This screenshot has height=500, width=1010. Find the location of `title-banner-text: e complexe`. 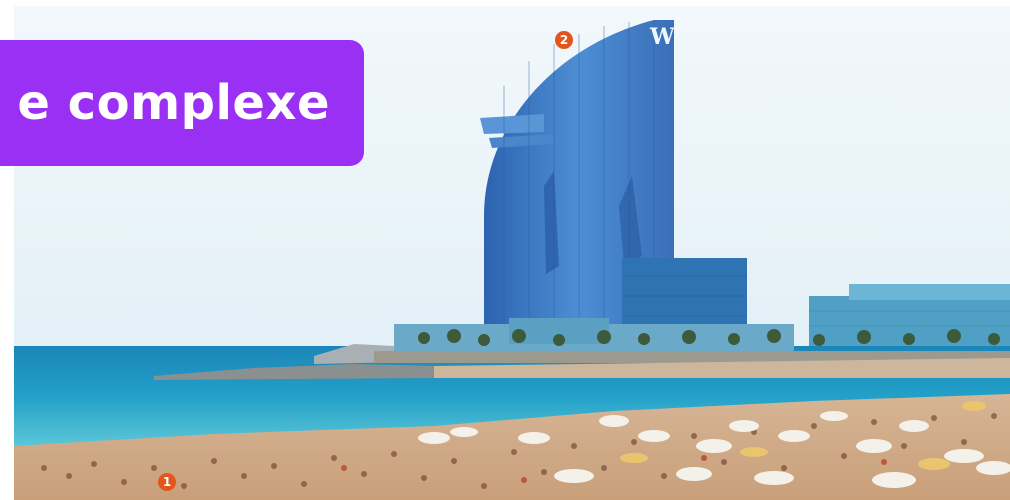

title-banner-text: e complexe is located at coordinates (173, 103).